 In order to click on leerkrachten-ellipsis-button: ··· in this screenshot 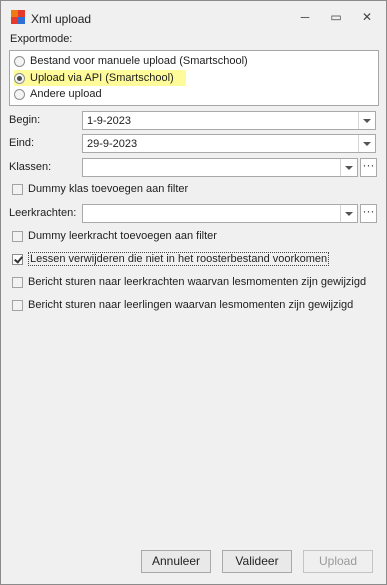, I will do `click(368, 213)`.